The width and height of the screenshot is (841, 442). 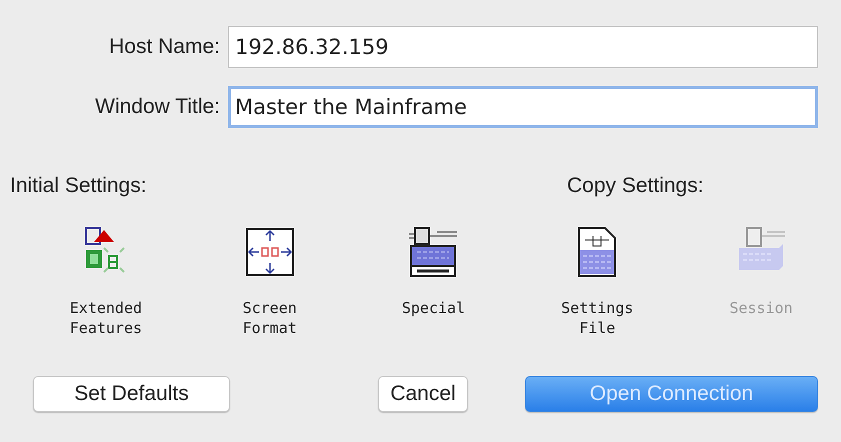 I want to click on dialog-button: Set Defaults, so click(x=131, y=394).